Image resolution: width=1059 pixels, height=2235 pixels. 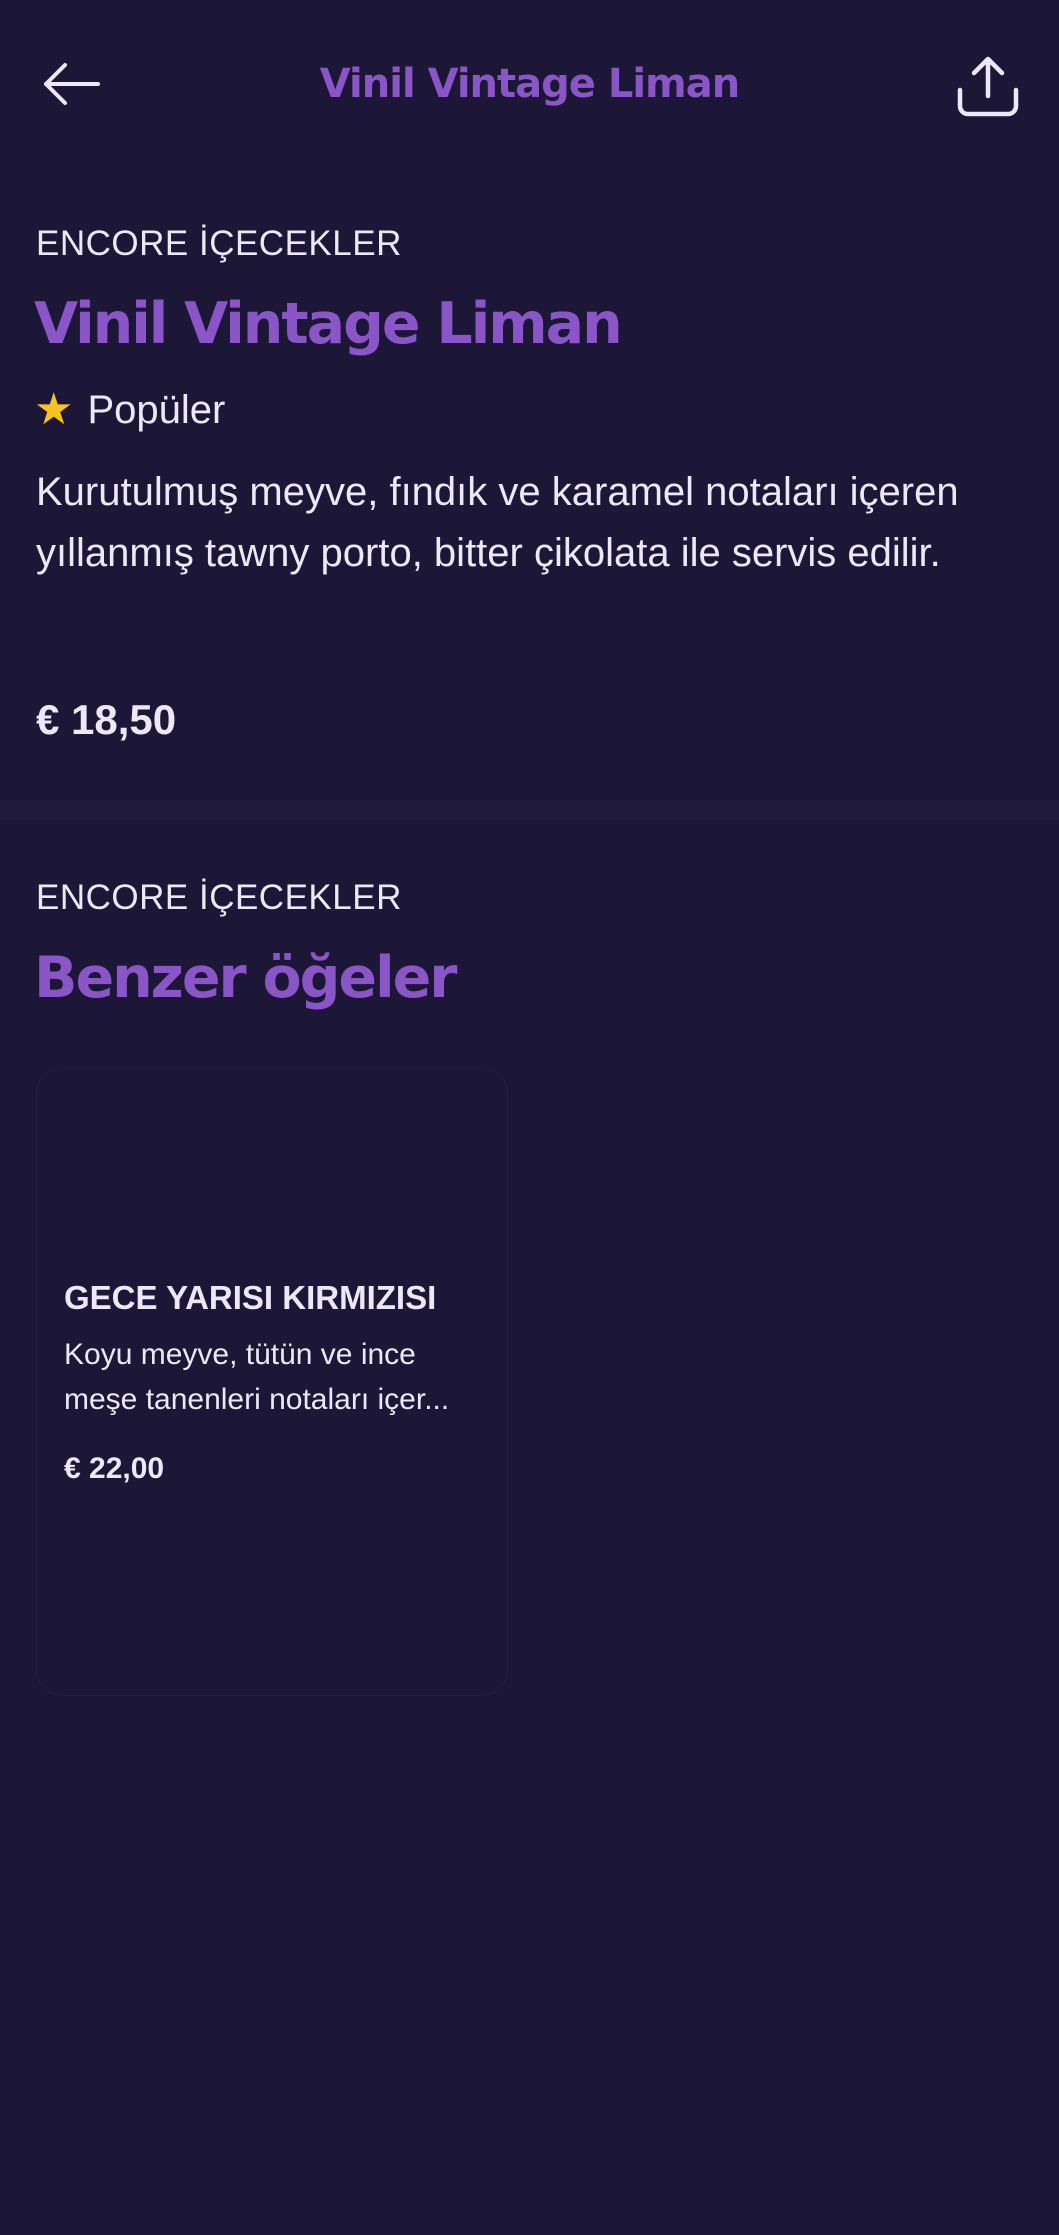 What do you see at coordinates (250, 1297) in the screenshot?
I see `similar-item-name: GECE YARISI KIRMIZISI` at bounding box center [250, 1297].